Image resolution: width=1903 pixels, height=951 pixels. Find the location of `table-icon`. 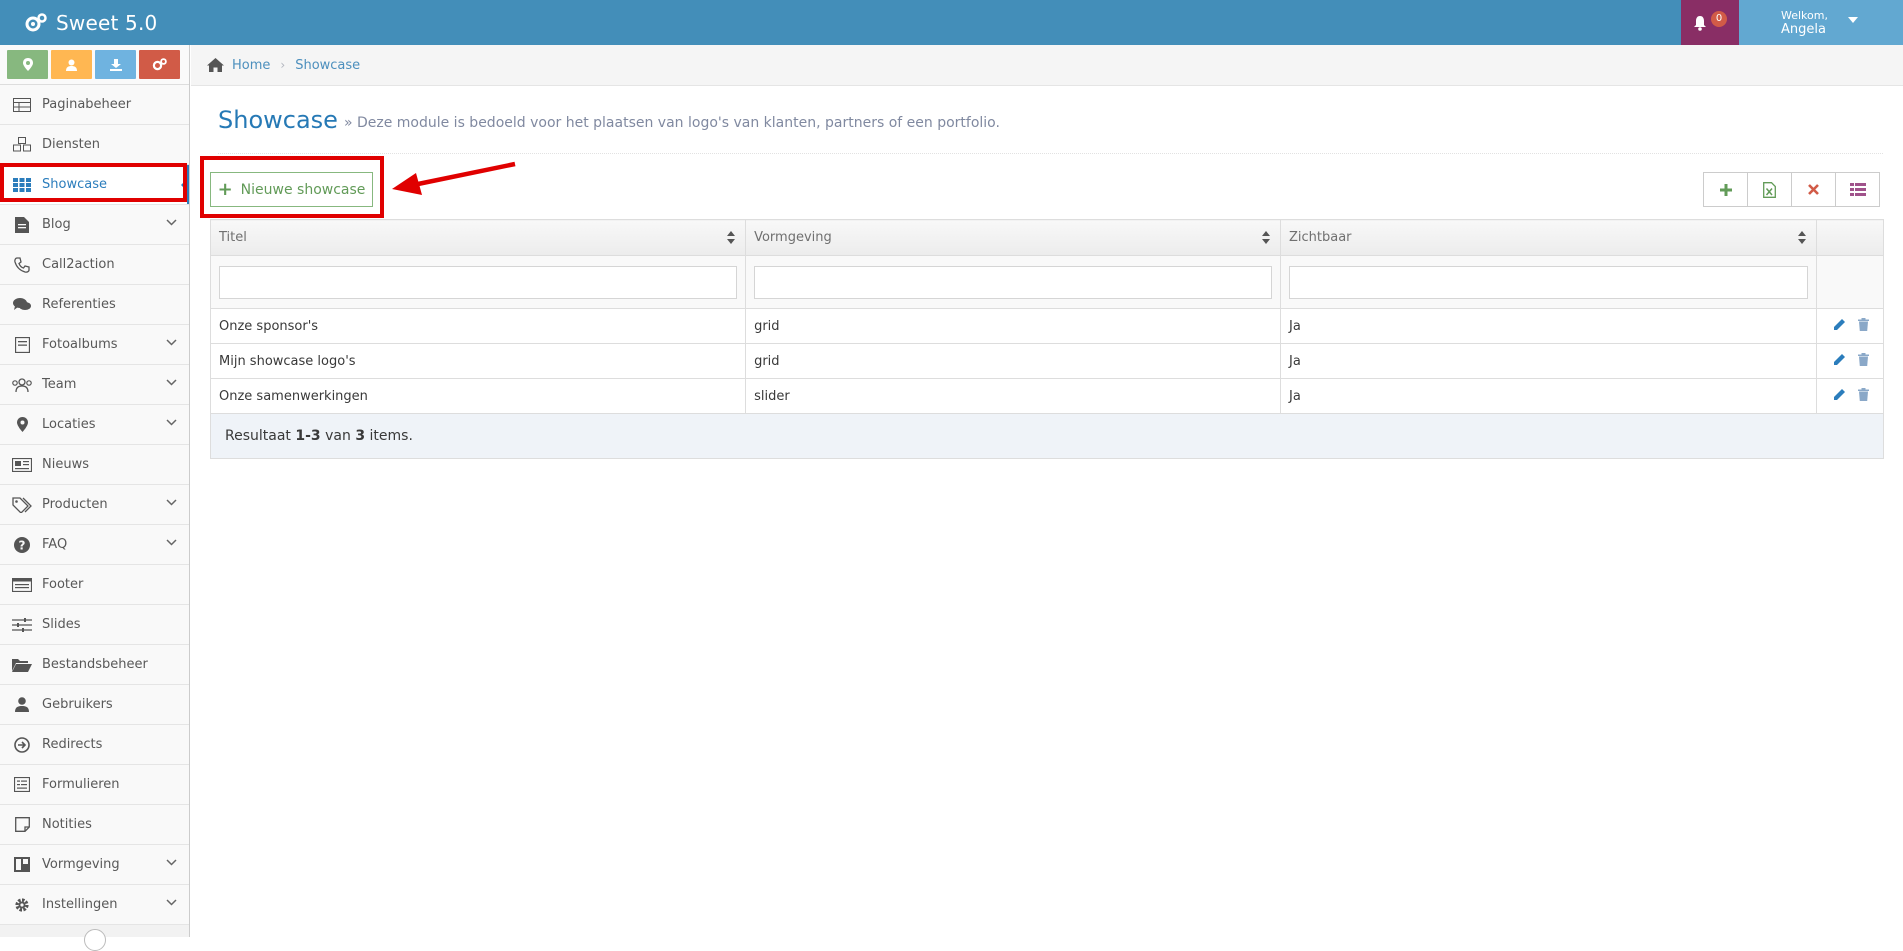

table-icon is located at coordinates (22, 105).